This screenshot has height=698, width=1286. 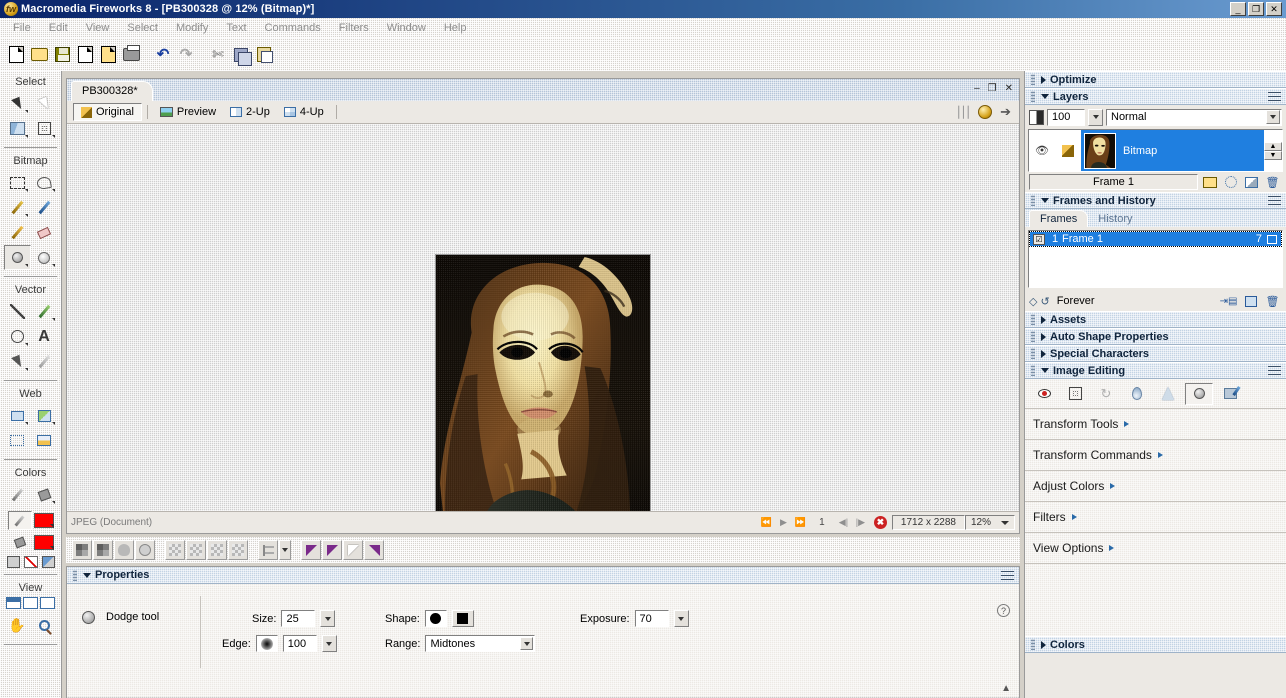 I want to click on full-screen-icon, so click(x=47, y=603).